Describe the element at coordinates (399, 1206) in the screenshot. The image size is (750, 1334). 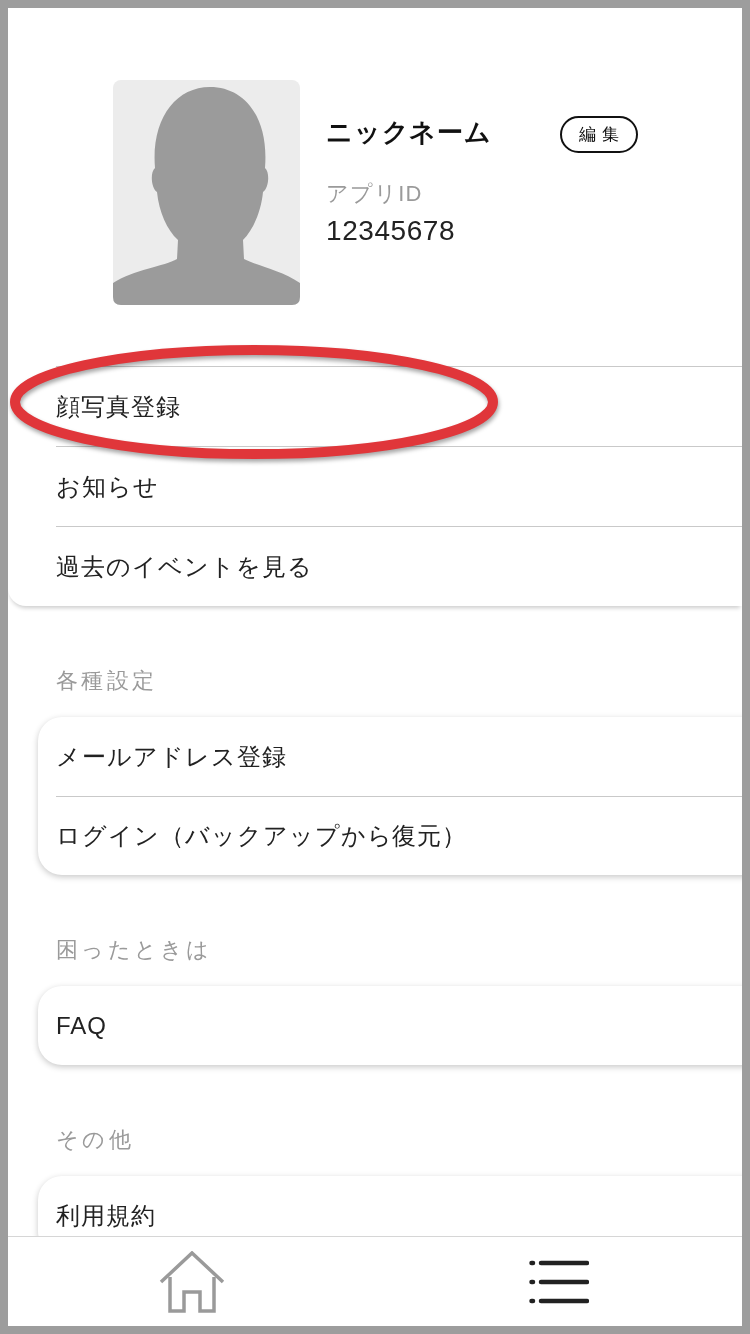
I see `menu-item: 利用規約` at that location.